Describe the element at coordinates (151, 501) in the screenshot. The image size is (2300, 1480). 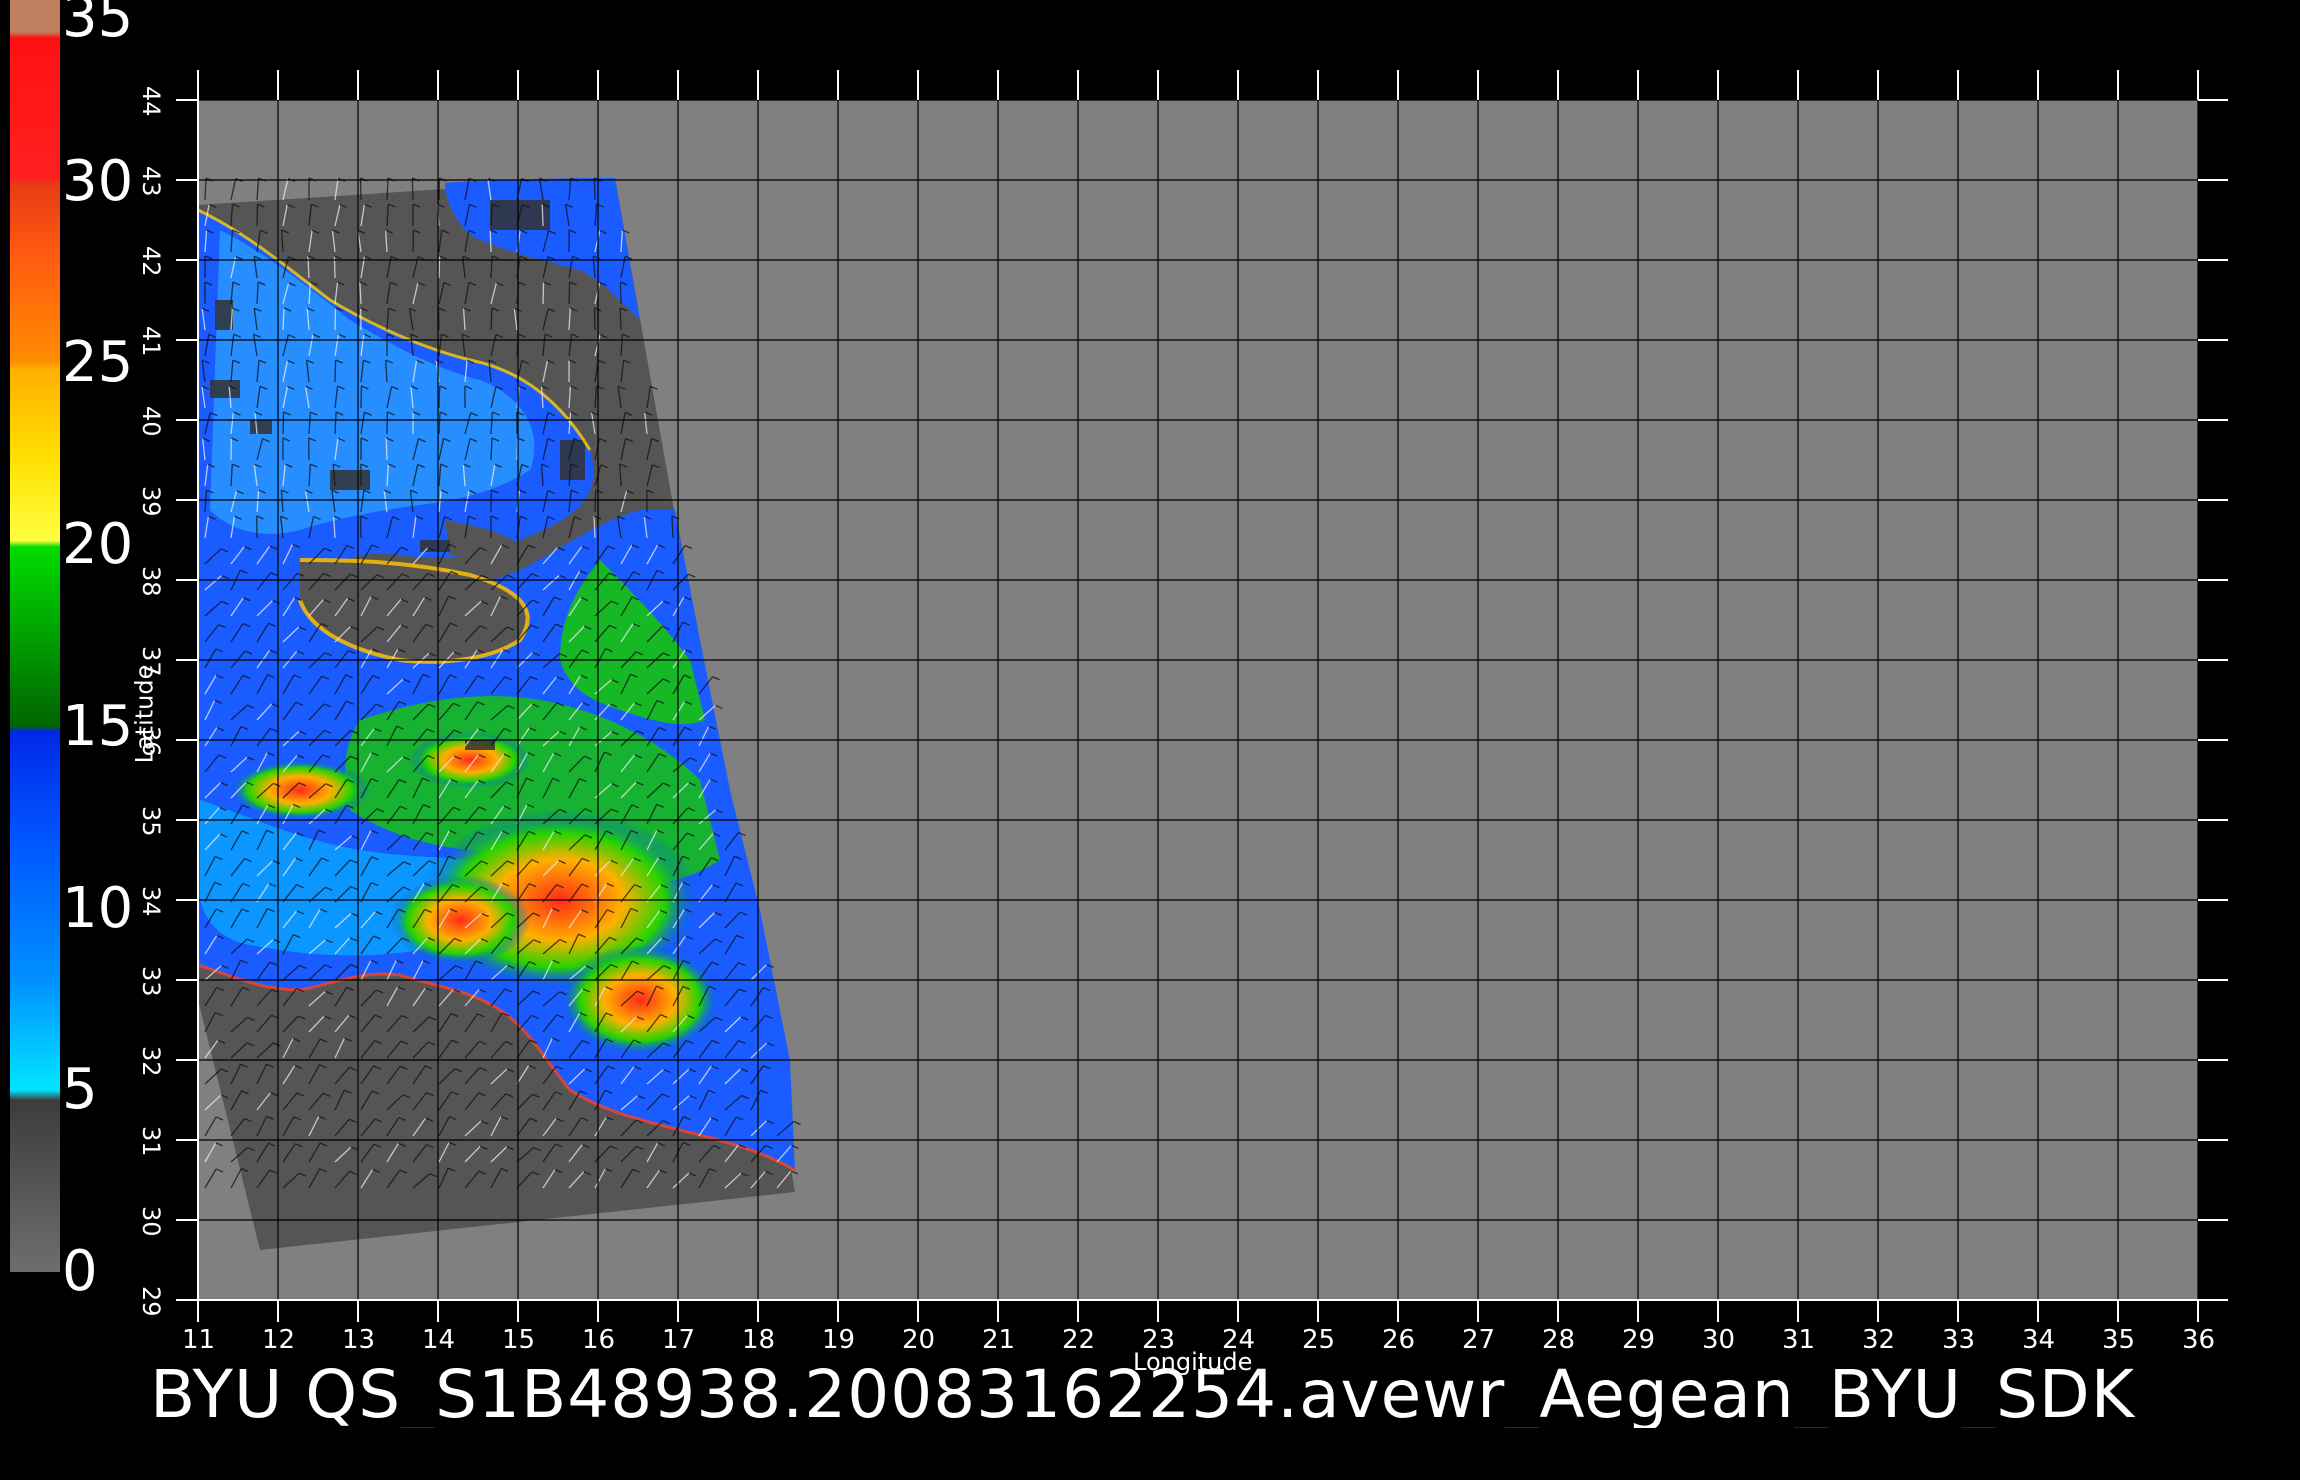
I see `y-tick-label: 39` at that location.